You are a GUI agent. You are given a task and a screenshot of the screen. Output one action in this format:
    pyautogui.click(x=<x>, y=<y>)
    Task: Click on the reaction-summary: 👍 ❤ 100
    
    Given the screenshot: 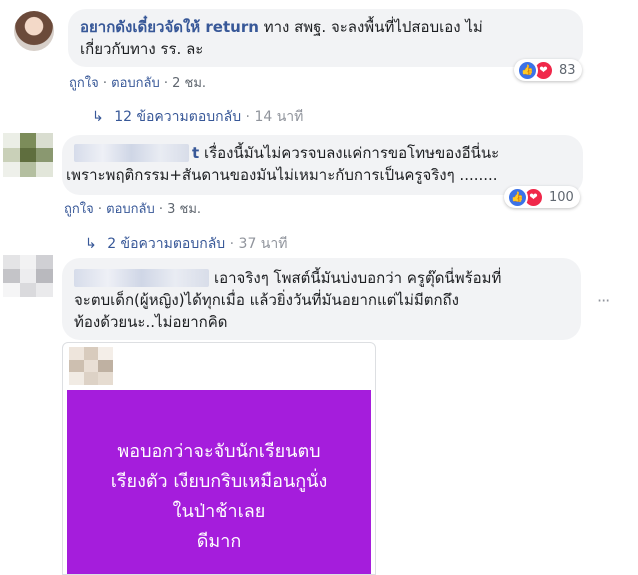 What is the action you would take?
    pyautogui.click(x=542, y=197)
    